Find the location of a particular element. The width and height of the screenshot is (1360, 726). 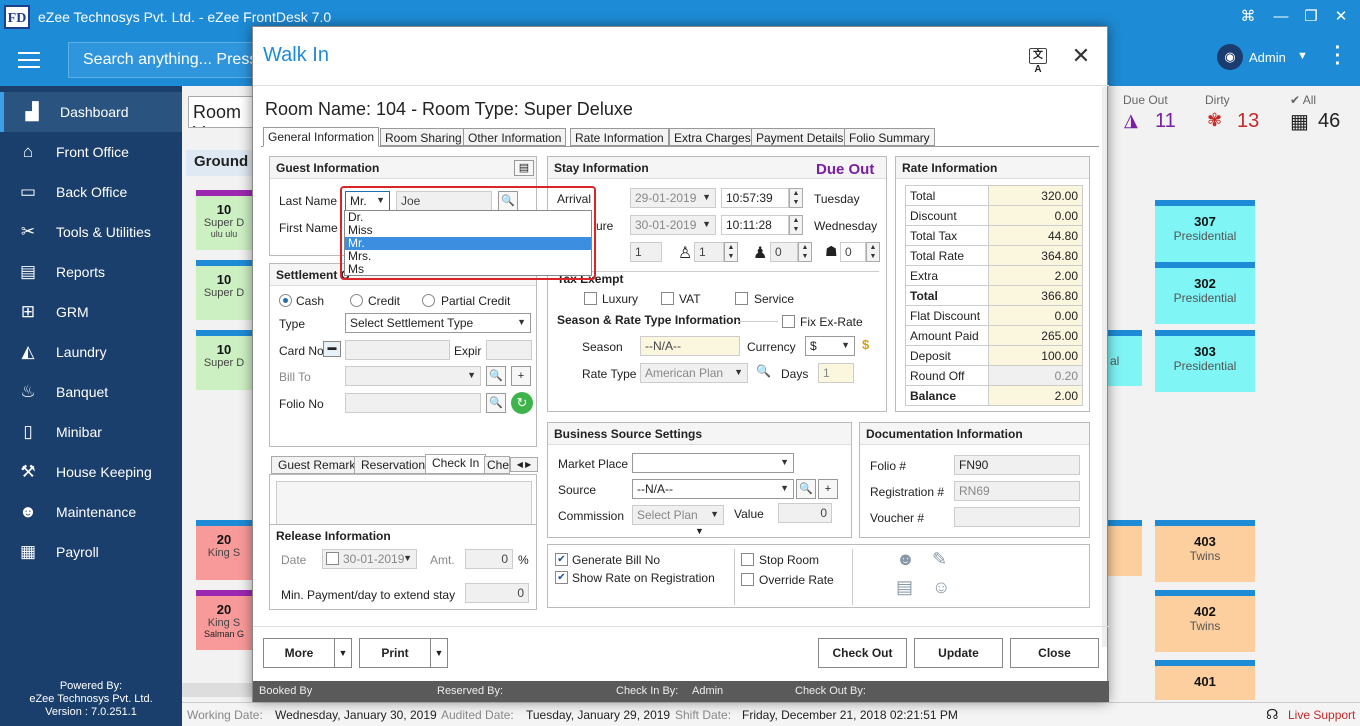

folio-lookup-icon: 🔍 is located at coordinates (496, 403).